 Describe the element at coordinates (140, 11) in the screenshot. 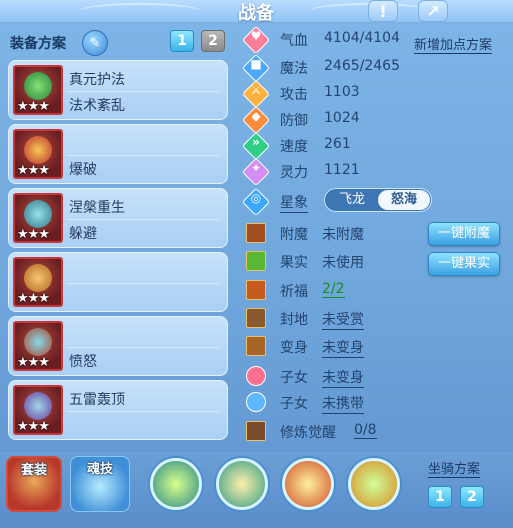

I see `title-ornament-left` at that location.